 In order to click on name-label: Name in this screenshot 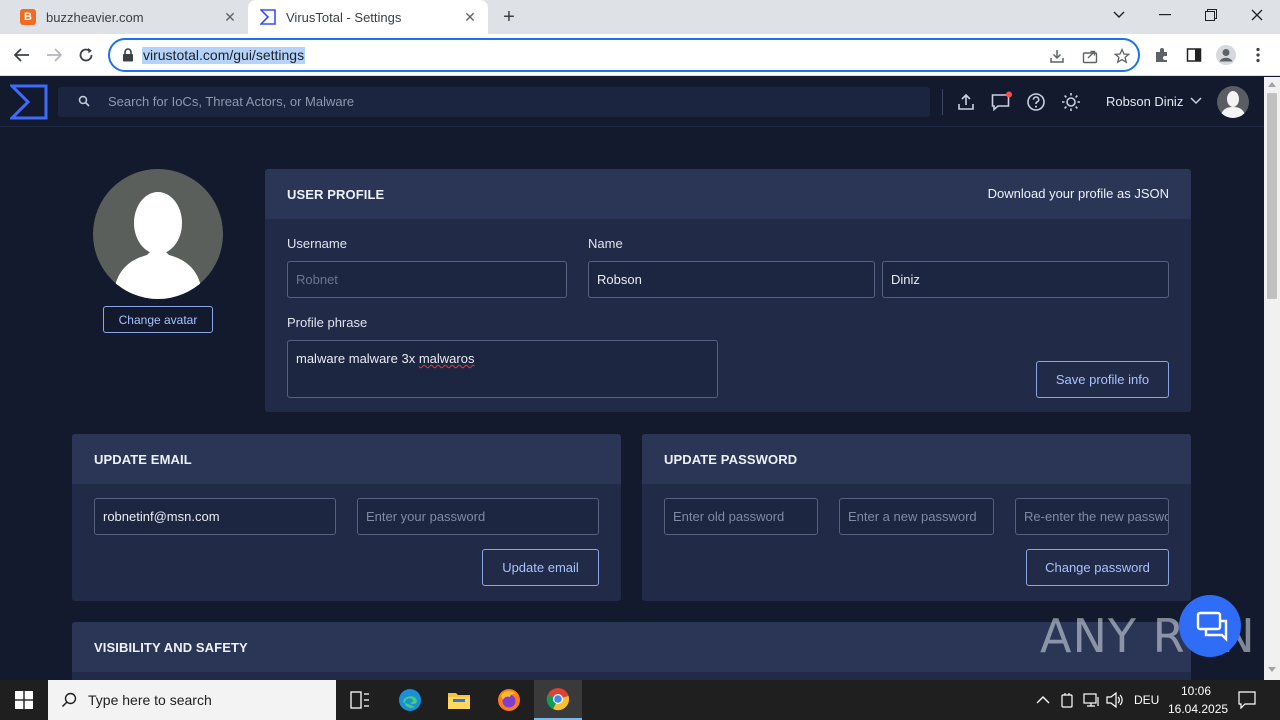, I will do `click(605, 243)`.